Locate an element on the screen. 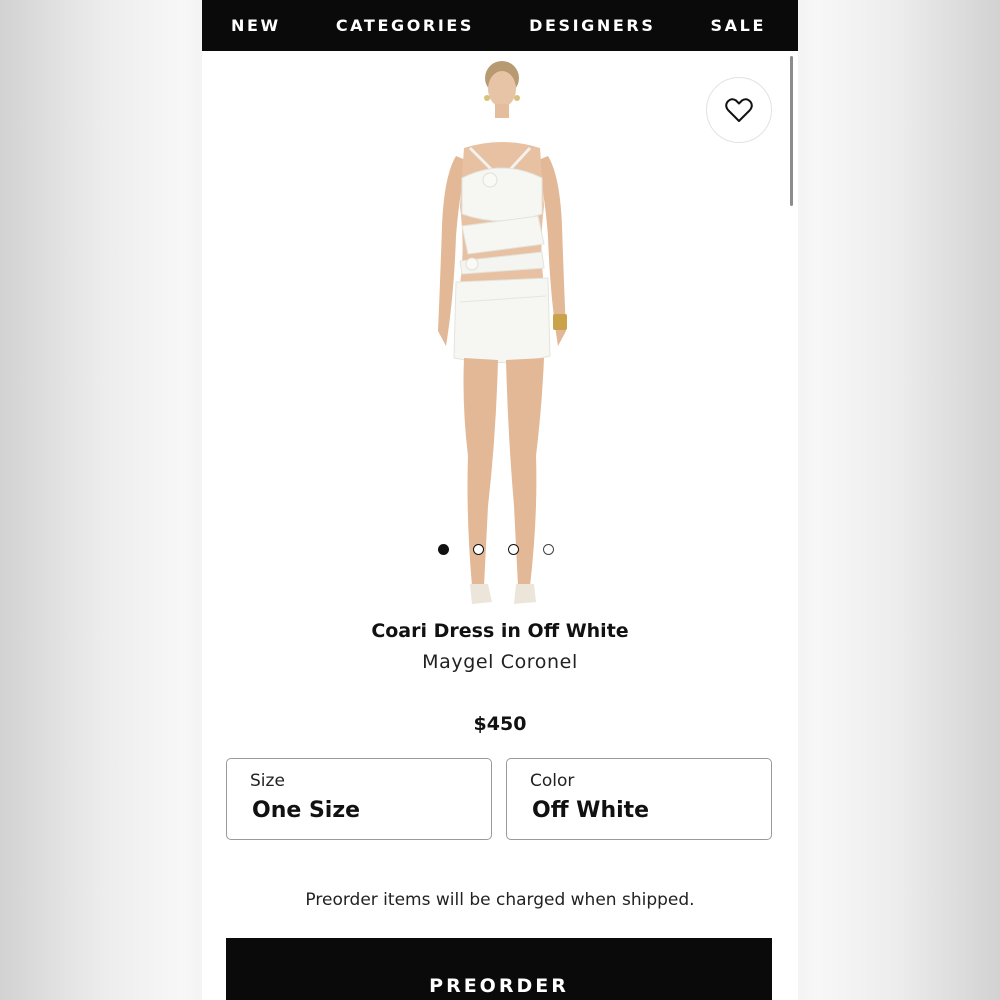 The image size is (1000, 1000). product-price: $450 is located at coordinates (500, 724).